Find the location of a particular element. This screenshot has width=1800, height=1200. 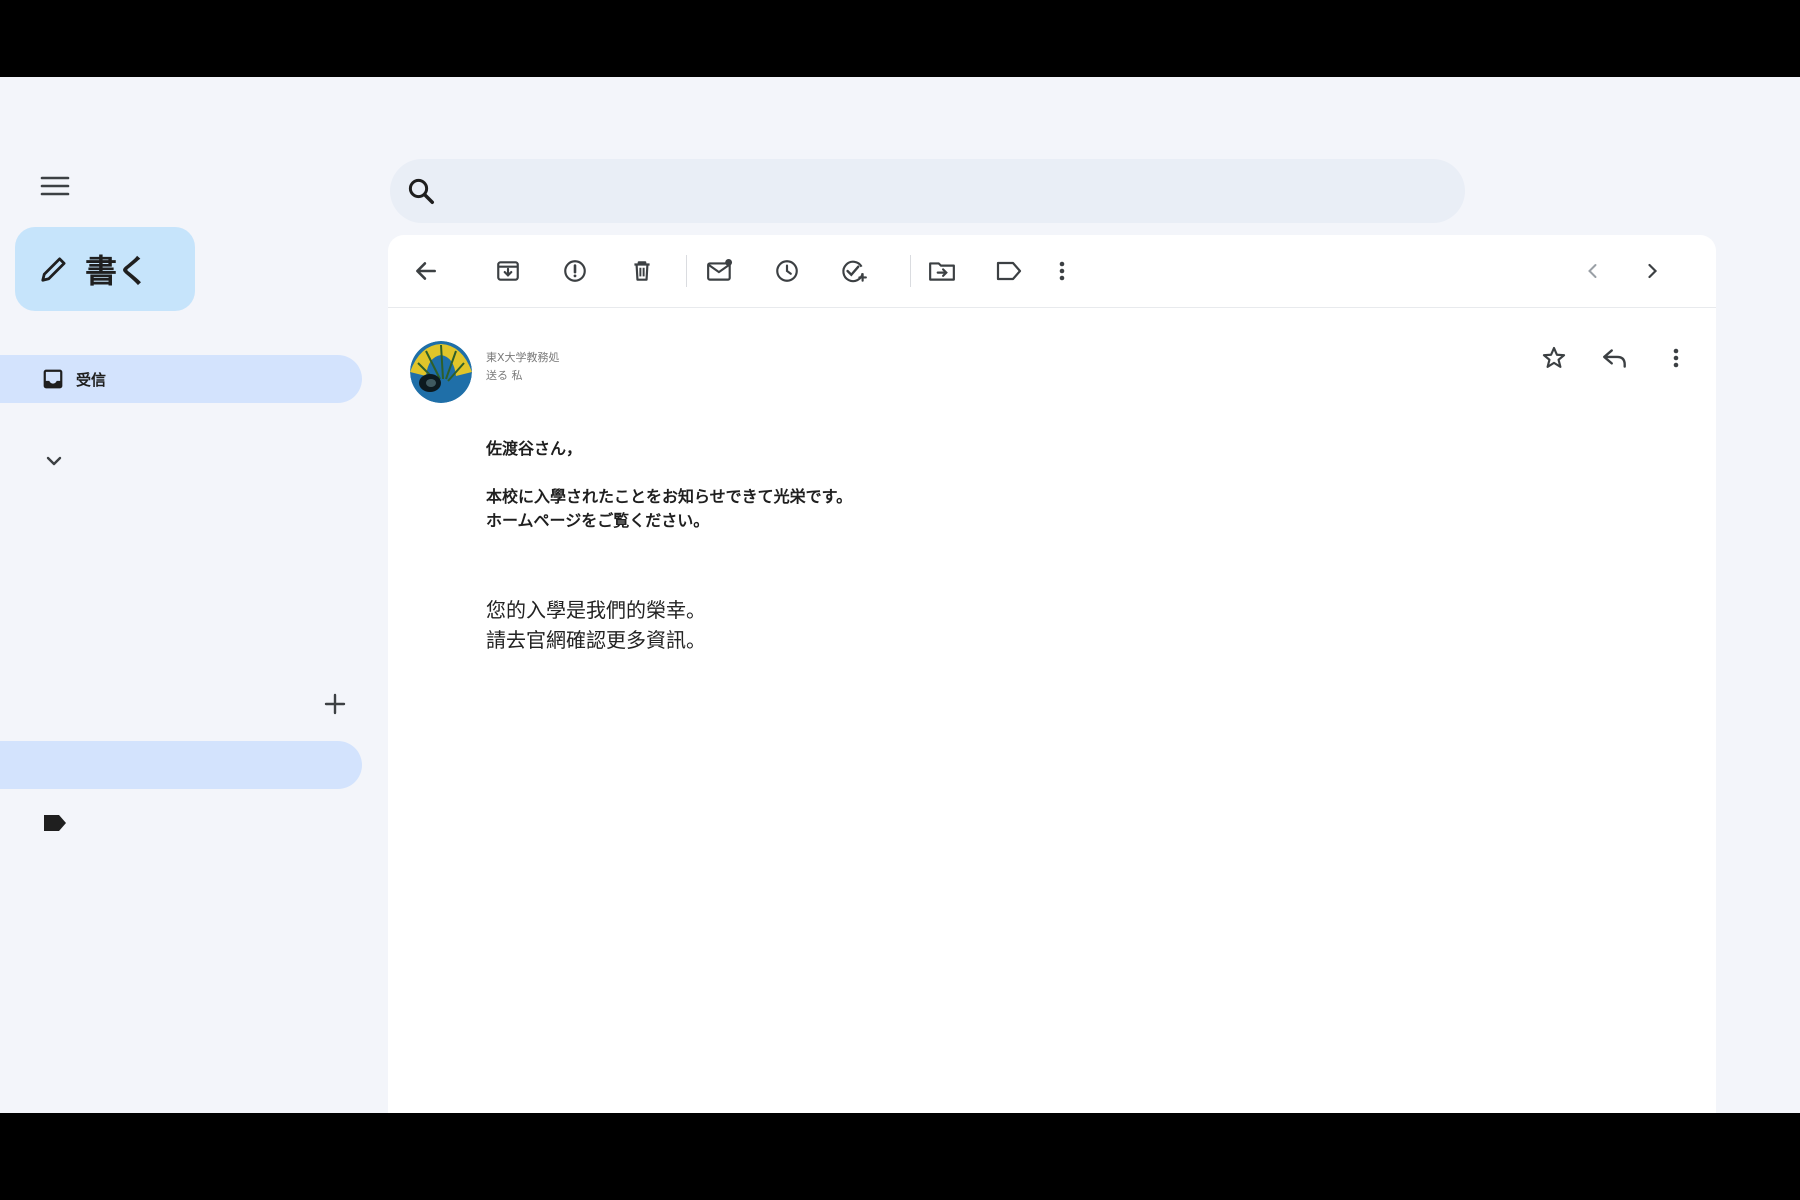

more-options-button is located at coordinates (1062, 271).